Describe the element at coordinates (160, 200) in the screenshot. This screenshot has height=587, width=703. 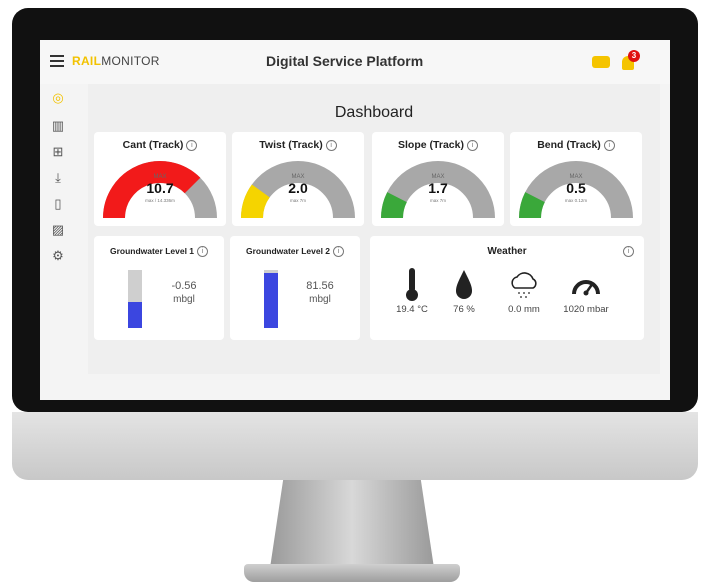
I see `gauge-subtext: max / 14.336m` at that location.